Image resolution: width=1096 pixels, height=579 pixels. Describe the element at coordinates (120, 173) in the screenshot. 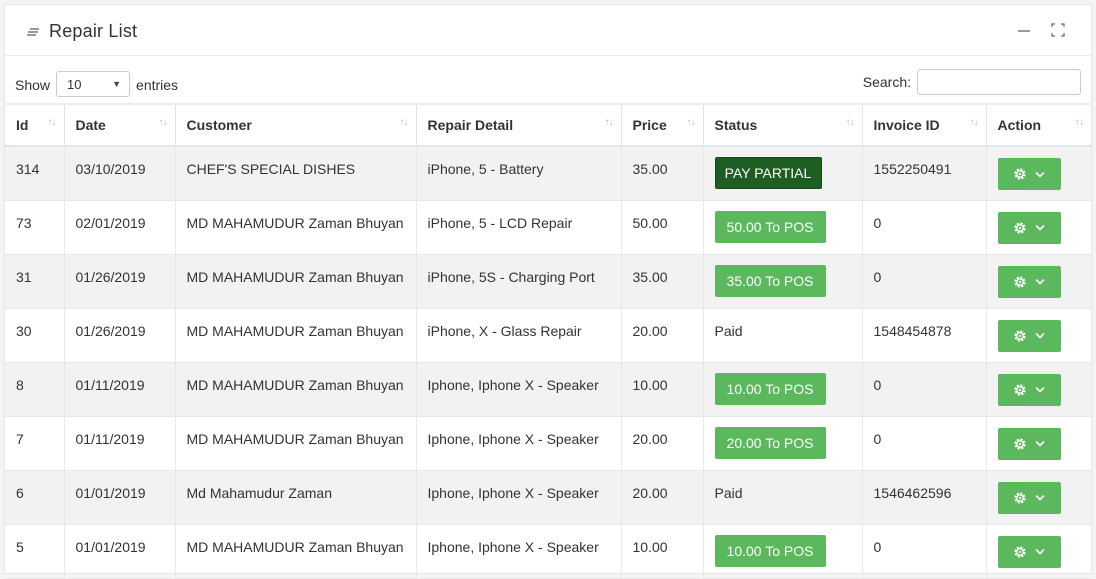

I see `cell-date: 03/10/2019` at that location.